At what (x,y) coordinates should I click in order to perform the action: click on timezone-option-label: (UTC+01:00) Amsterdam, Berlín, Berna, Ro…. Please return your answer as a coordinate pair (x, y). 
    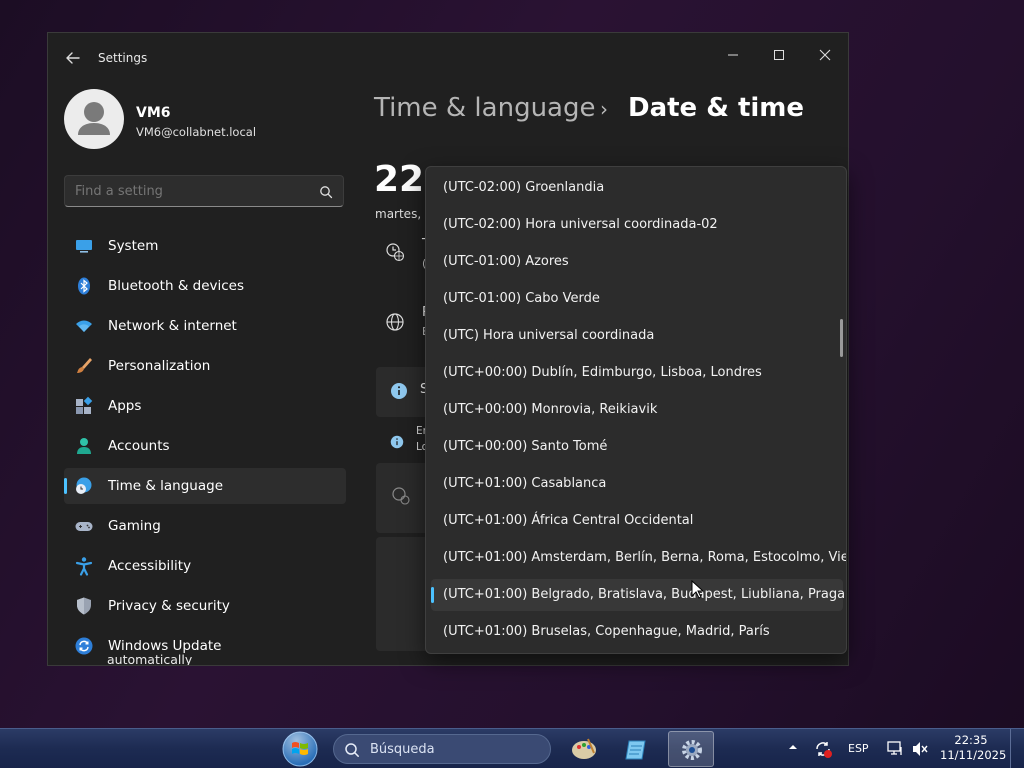
    Looking at the image, I should click on (645, 557).